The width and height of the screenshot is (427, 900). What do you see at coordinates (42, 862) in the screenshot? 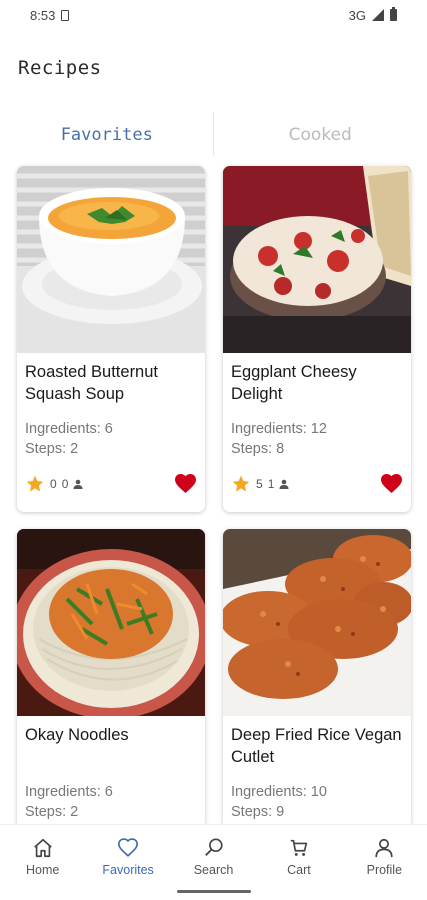
I see `nav-home: Home` at bounding box center [42, 862].